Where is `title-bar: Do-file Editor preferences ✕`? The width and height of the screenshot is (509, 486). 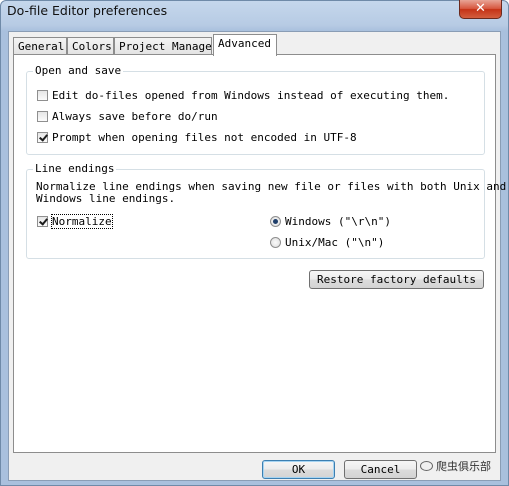
title-bar: Do-file Editor preferences ✕ is located at coordinates (254, 12).